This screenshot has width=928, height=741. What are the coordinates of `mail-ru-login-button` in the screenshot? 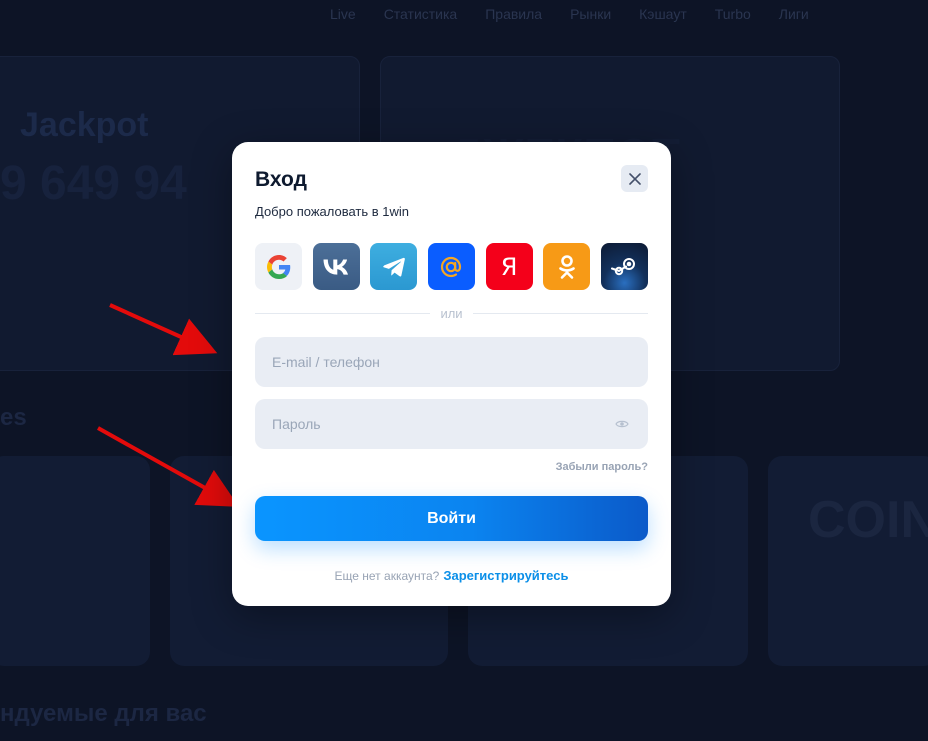 It's located at (451, 266).